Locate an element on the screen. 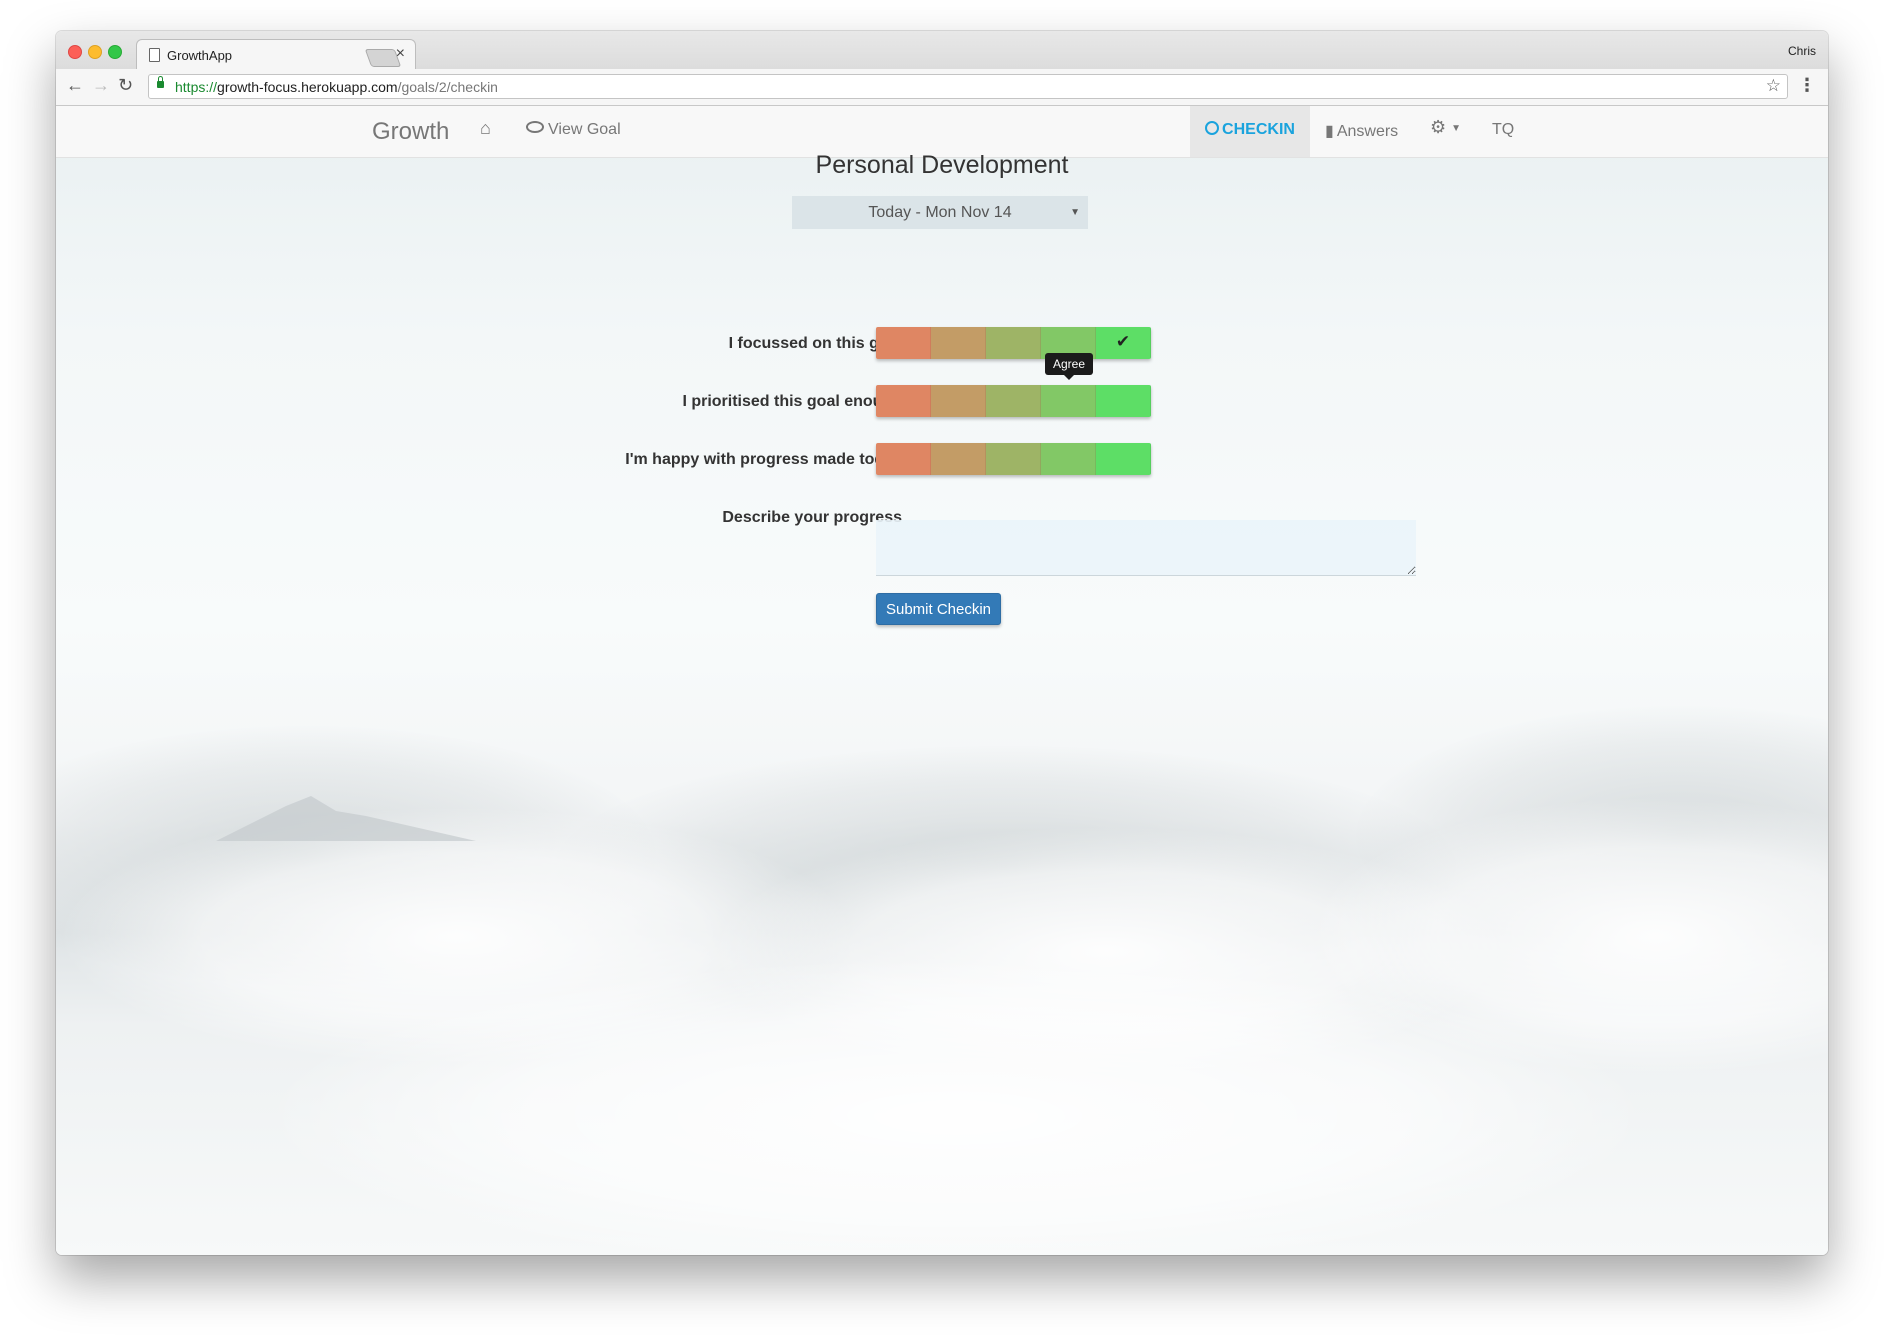  date-select: Today - Mon Nov 14 ▼ is located at coordinates (940, 212).